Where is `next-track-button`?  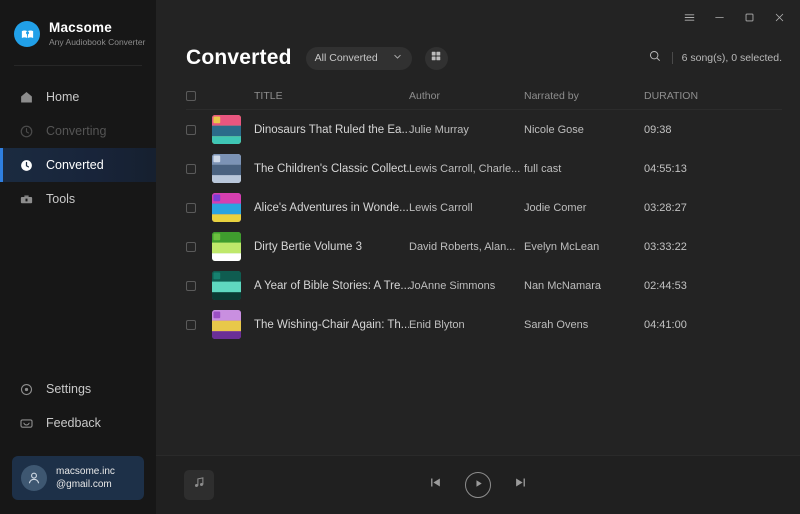
next-track-button is located at coordinates (520, 485).